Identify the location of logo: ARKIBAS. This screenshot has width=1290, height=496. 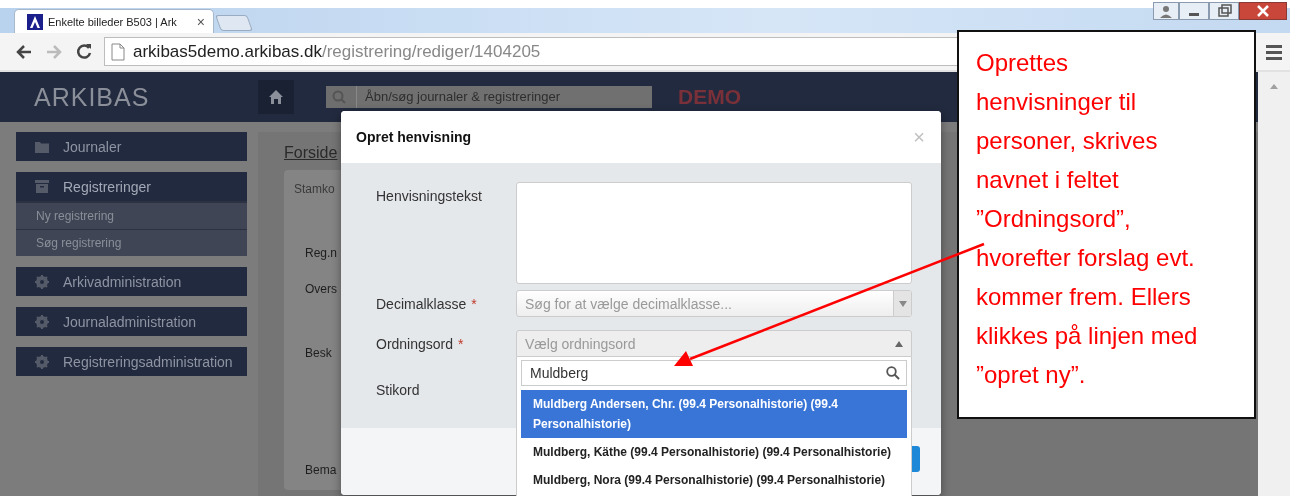
(92, 97).